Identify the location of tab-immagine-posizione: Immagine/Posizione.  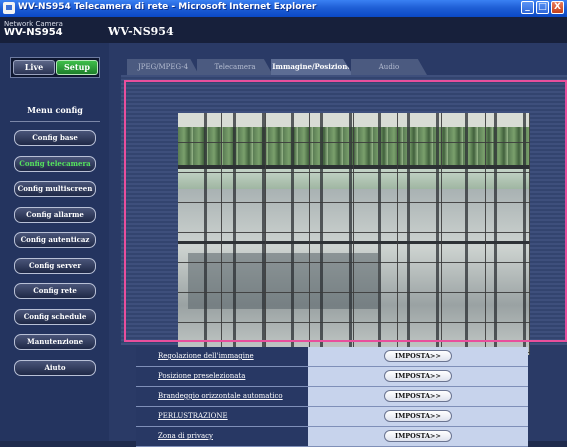
(312, 67).